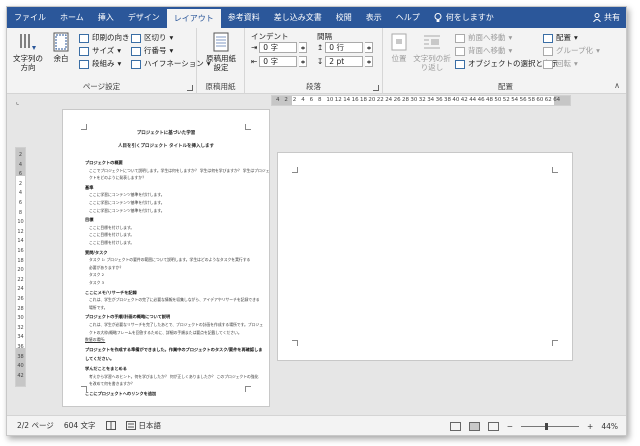 The height and width of the screenshot is (446, 640). Describe the element at coordinates (374, 17) in the screenshot. I see `tab-view: 表示` at that location.